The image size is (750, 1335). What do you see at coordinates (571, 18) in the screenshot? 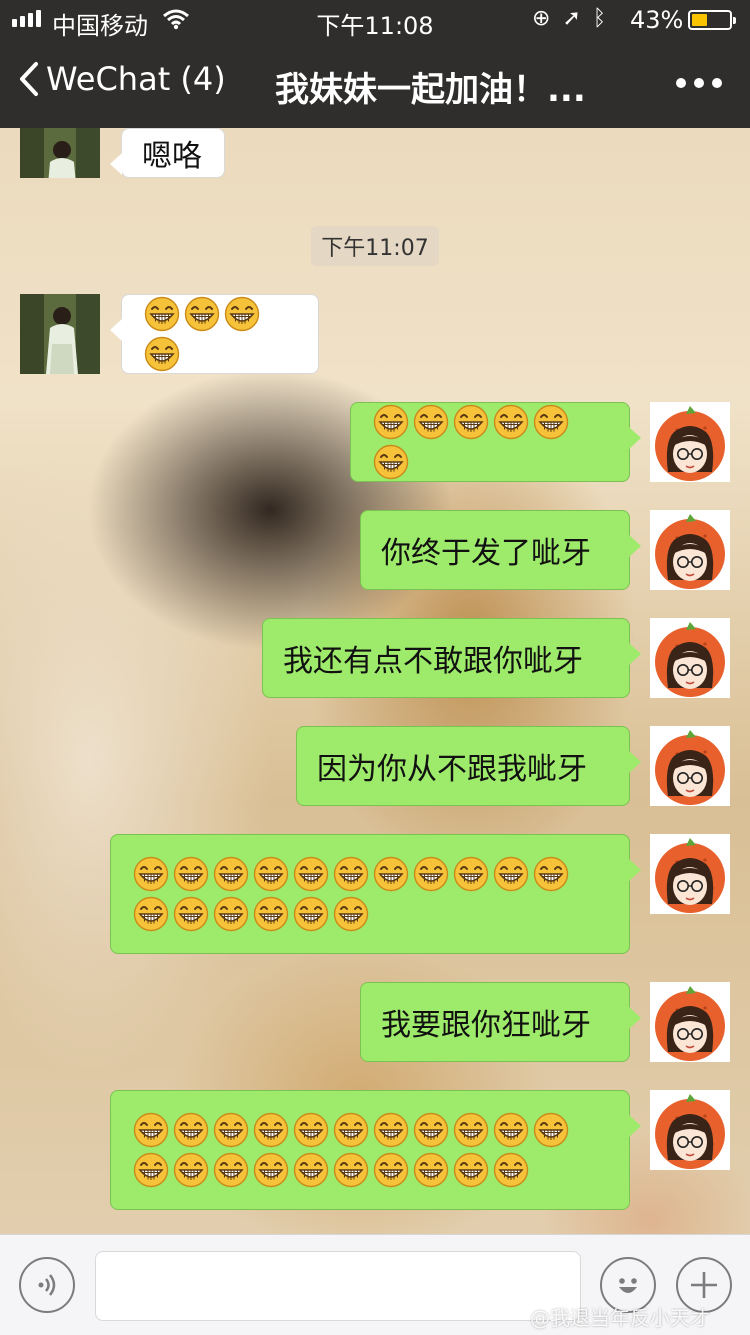
I see `location-icon: ➚` at bounding box center [571, 18].